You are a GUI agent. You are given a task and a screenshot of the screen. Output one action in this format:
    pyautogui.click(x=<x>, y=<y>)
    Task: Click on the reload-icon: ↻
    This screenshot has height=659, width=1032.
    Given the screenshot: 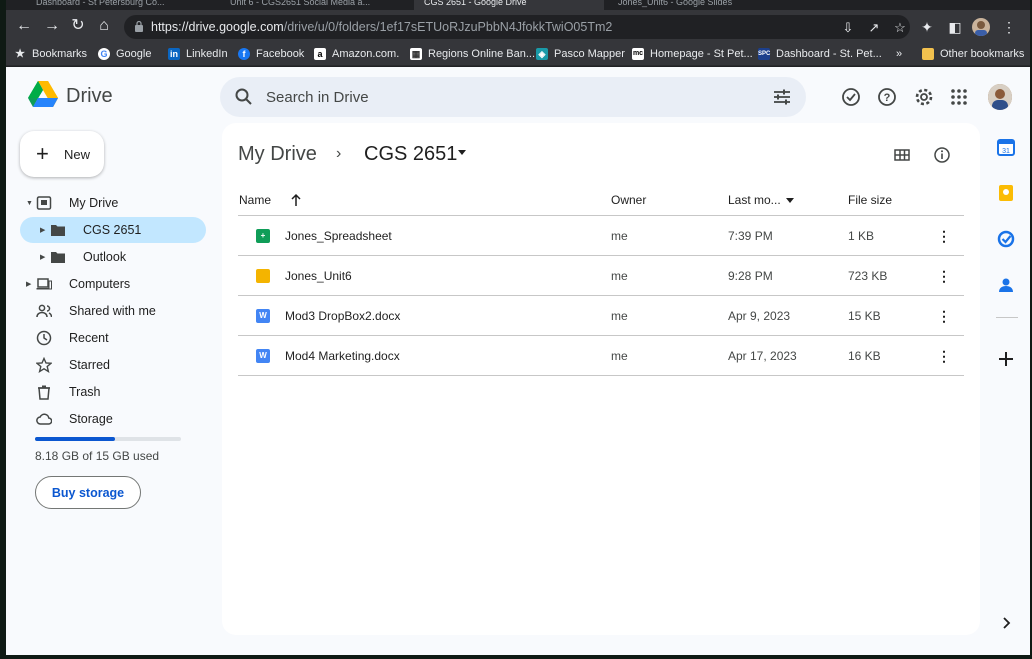 What is the action you would take?
    pyautogui.click(x=78, y=26)
    